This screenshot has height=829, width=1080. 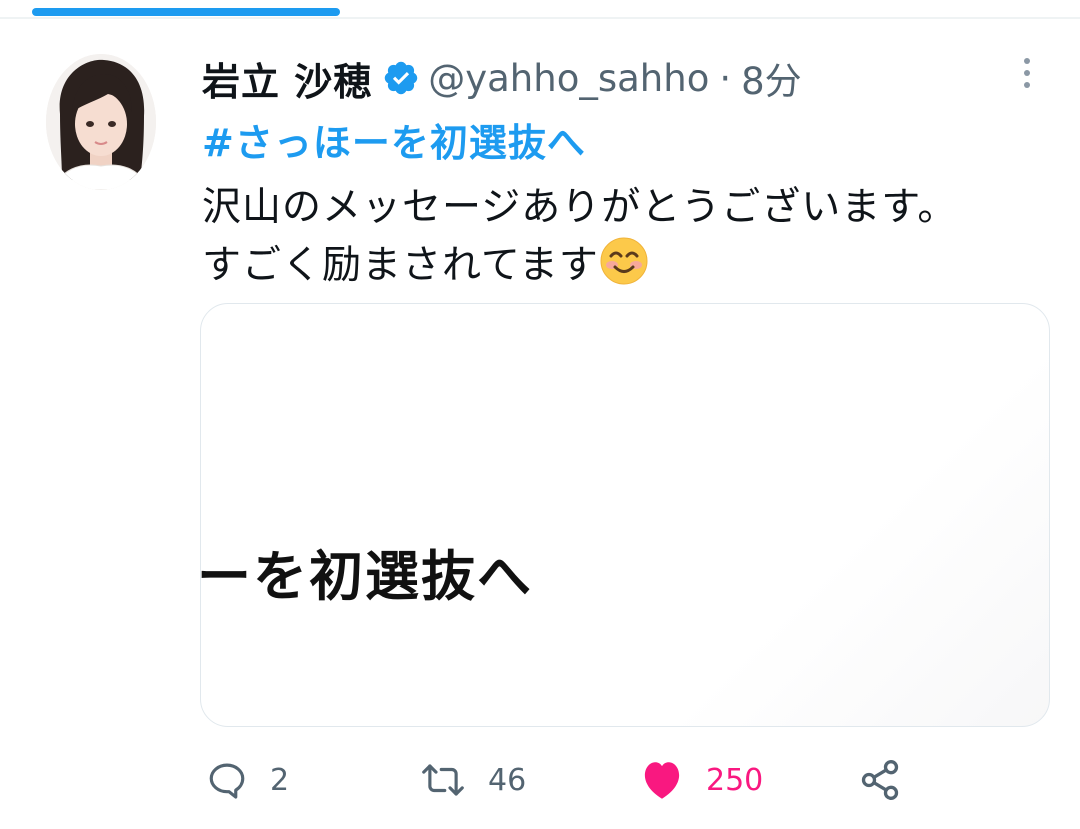 I want to click on tweet-timestamp: 8分, so click(x=771, y=78).